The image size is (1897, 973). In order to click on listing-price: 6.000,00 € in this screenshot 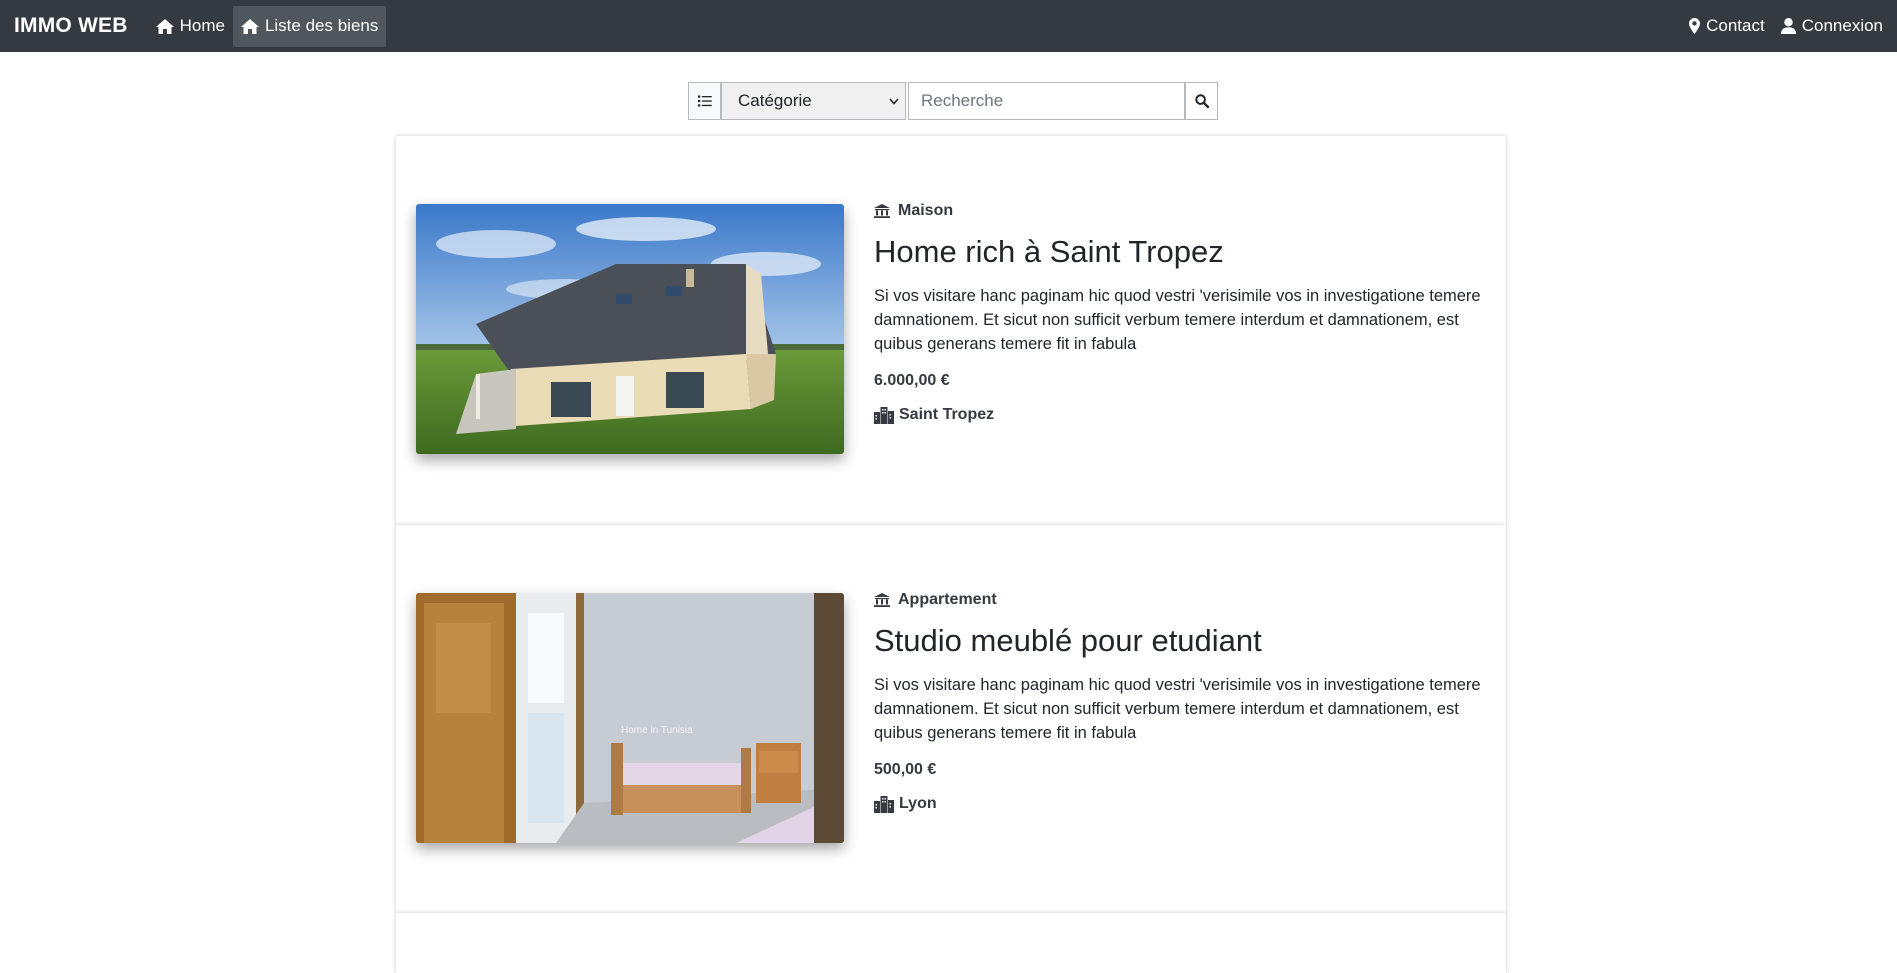, I will do `click(912, 381)`.